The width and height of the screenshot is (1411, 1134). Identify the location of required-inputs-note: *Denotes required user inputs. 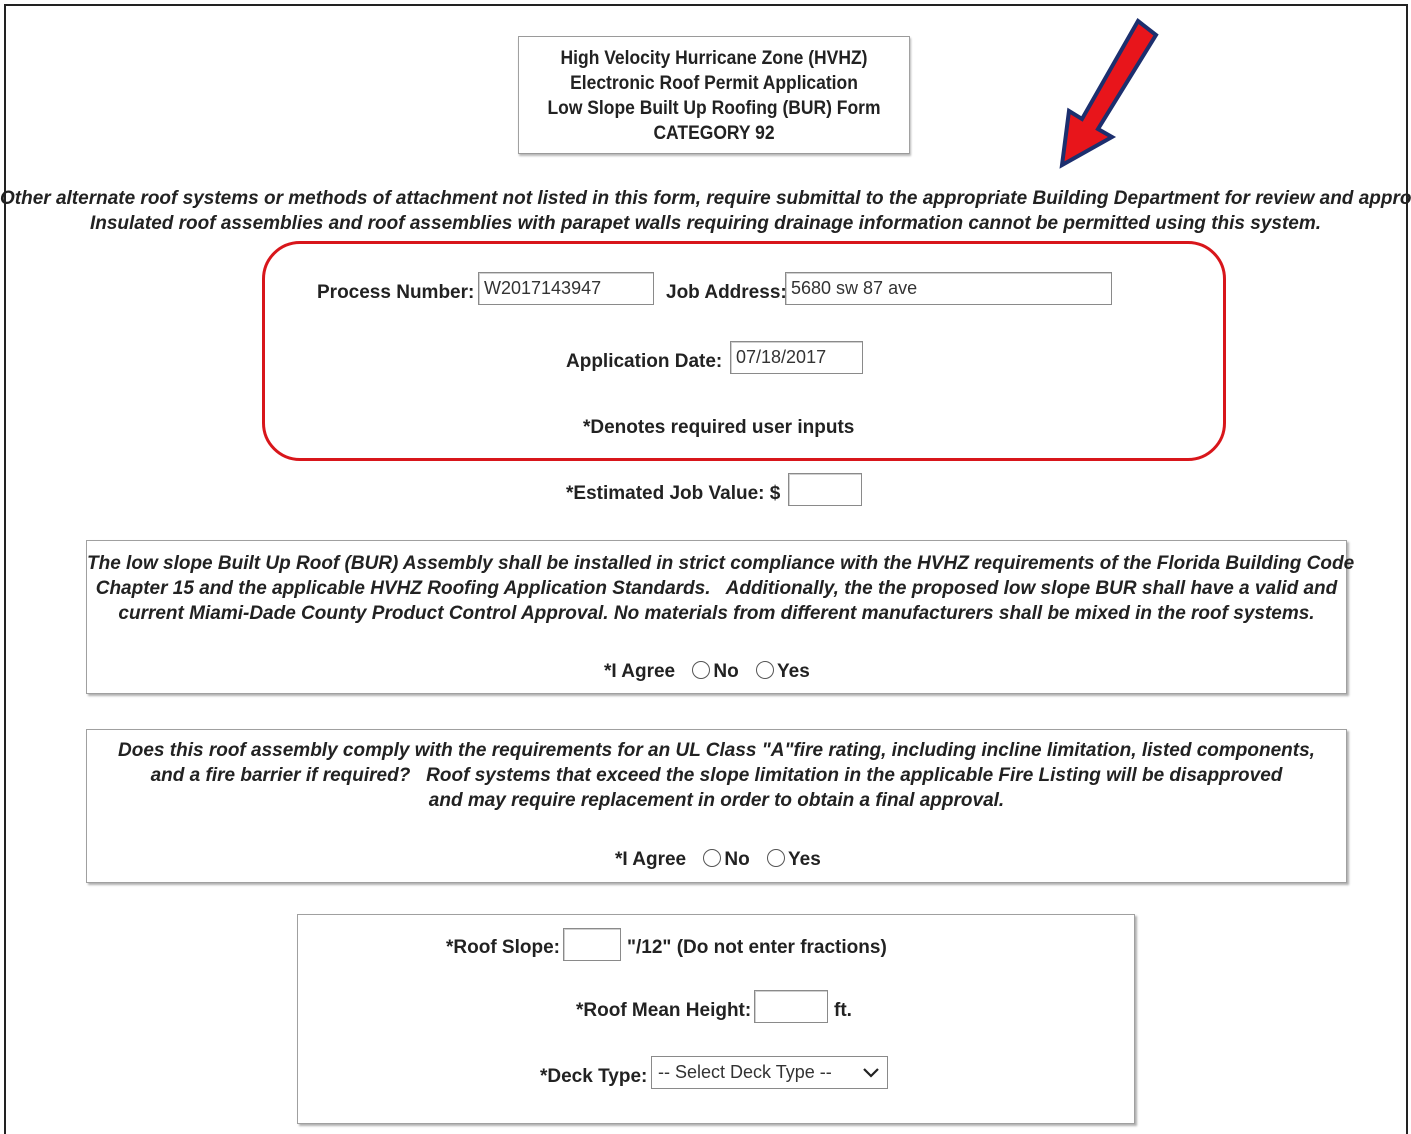
(719, 427).